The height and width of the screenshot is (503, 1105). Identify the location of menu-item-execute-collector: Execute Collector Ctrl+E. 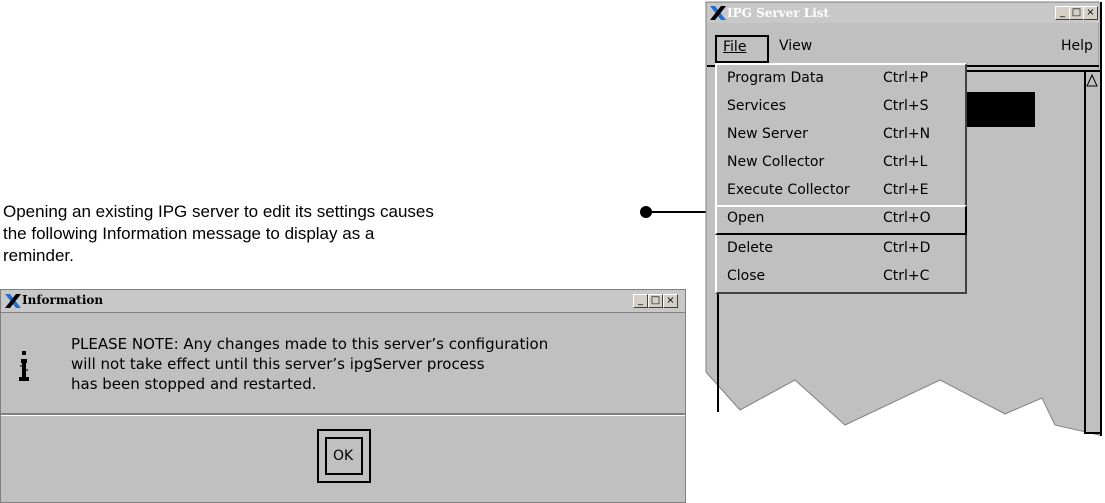
(840, 191).